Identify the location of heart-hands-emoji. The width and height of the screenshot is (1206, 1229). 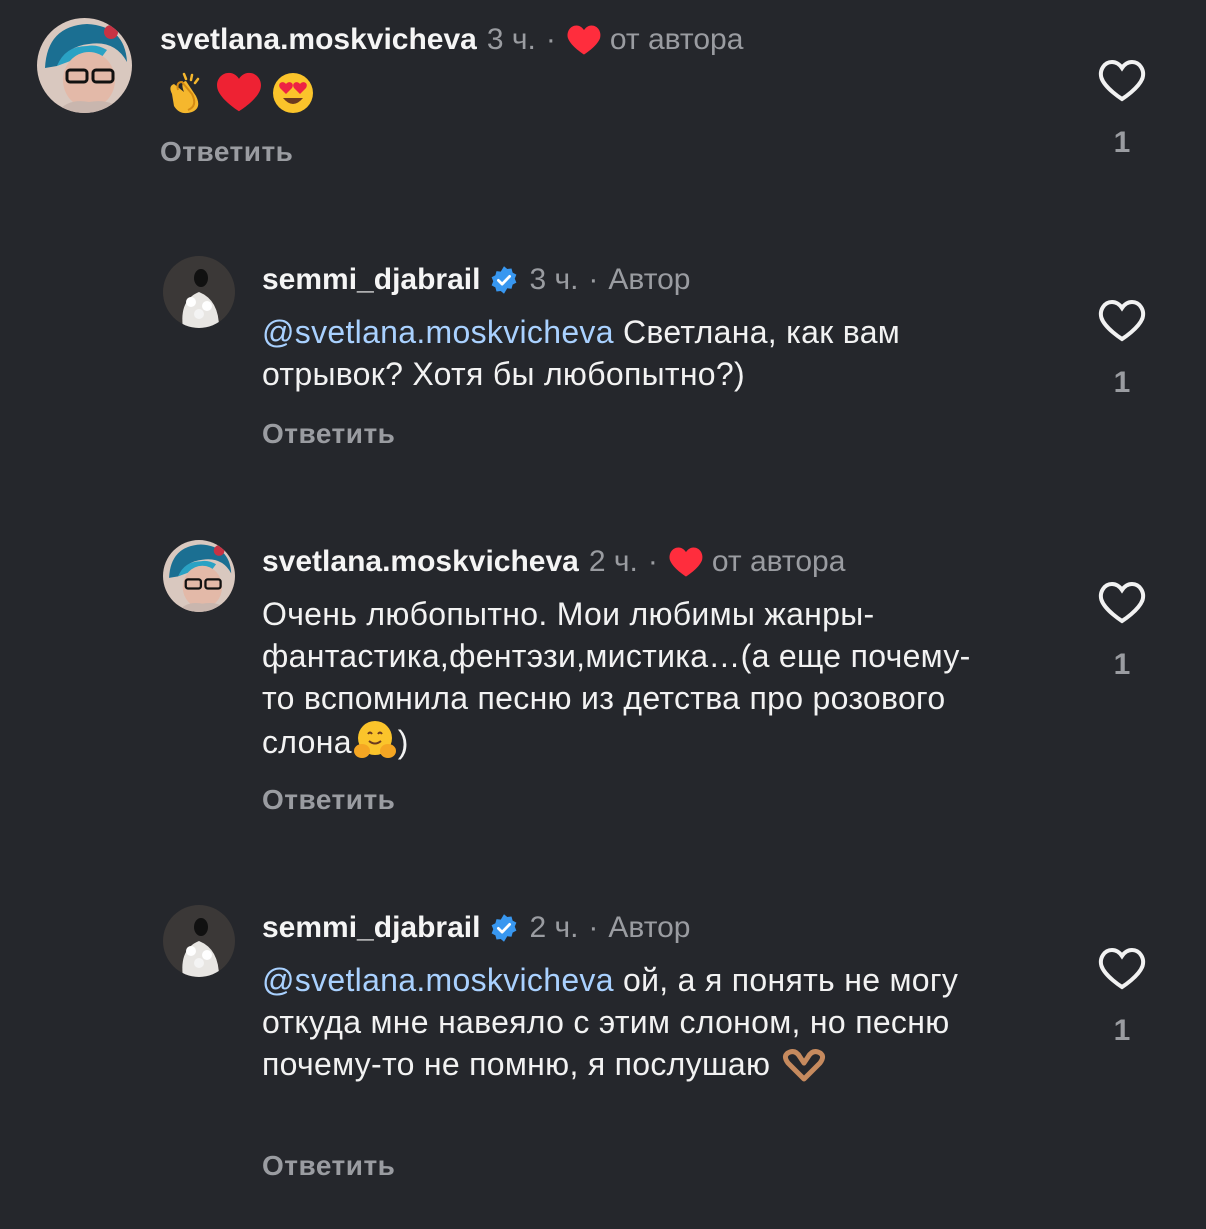
(803, 1065).